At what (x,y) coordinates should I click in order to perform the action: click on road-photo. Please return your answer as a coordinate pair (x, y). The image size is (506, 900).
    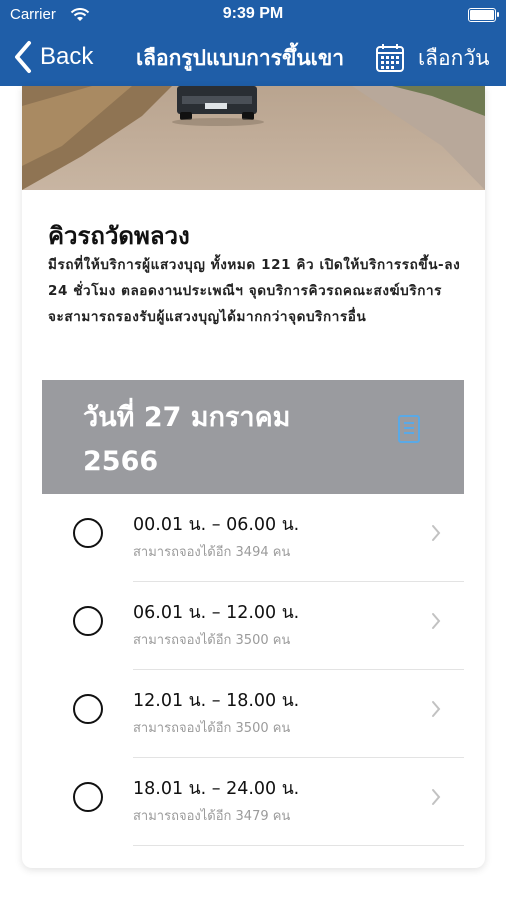
    Looking at the image, I should click on (253, 138).